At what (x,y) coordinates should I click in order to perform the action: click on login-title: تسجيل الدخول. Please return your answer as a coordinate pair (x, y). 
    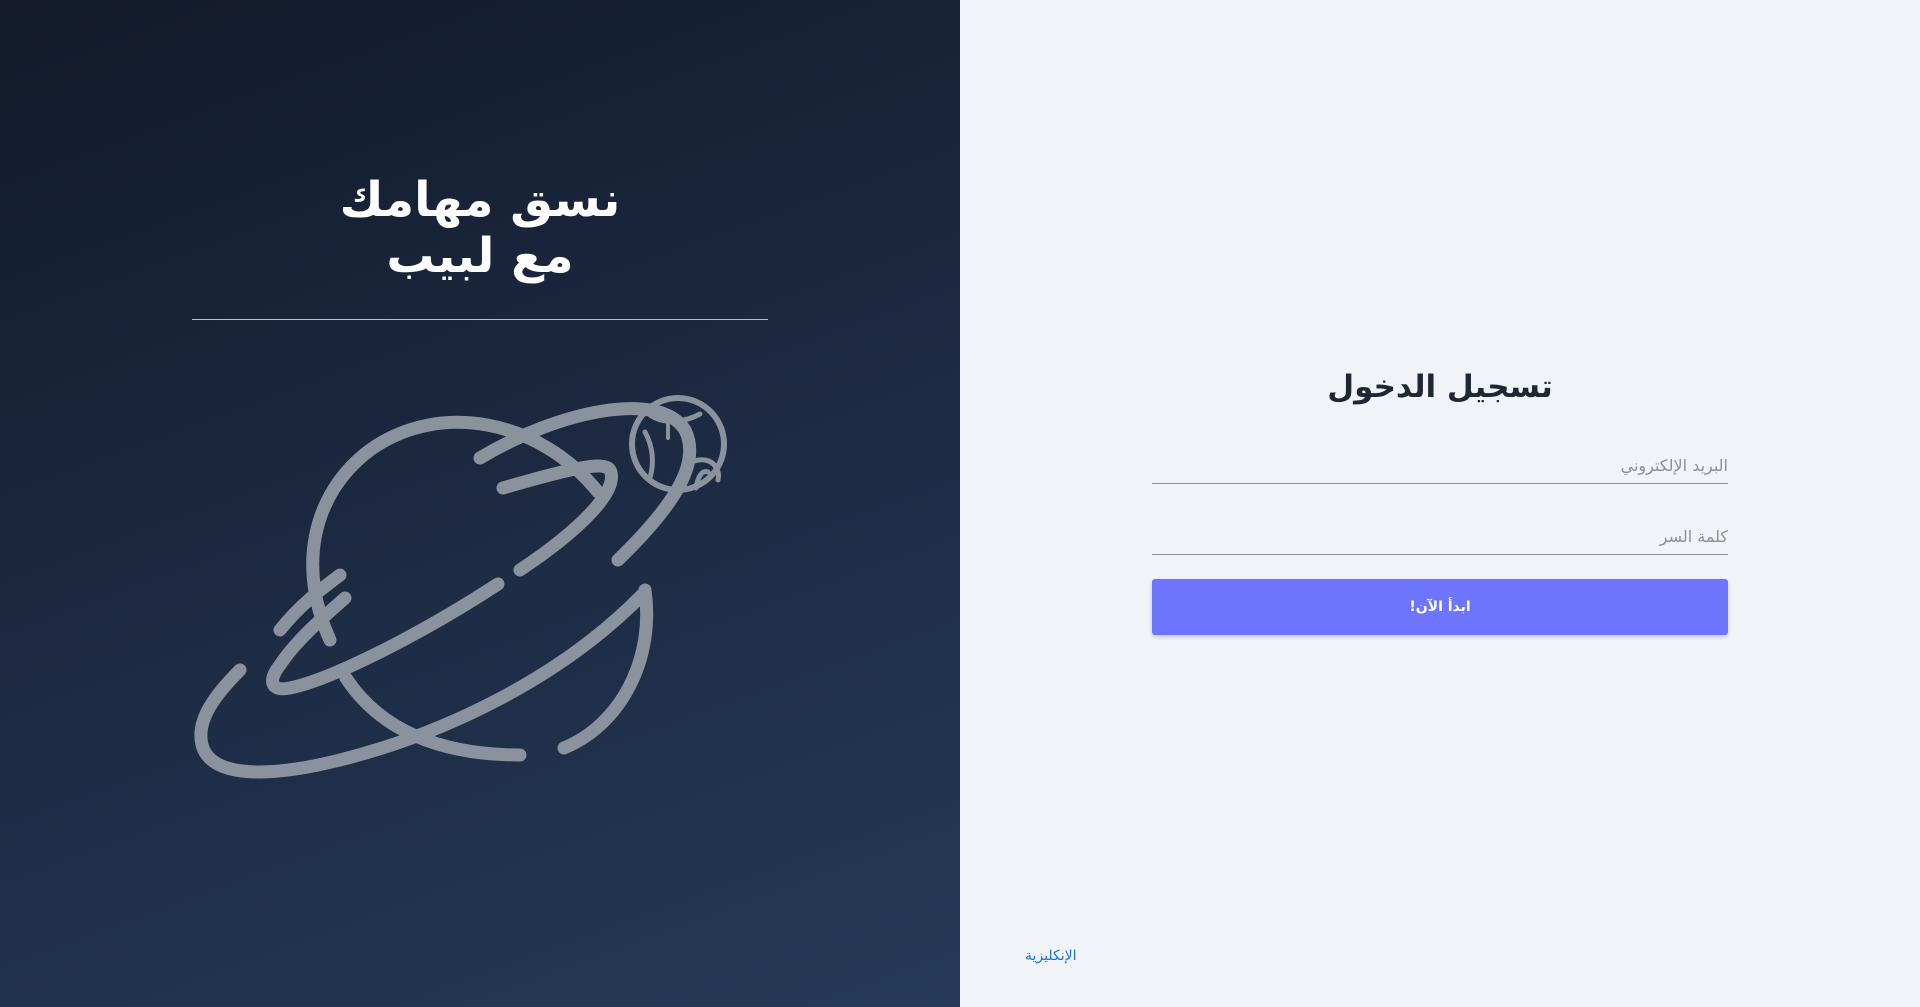
    Looking at the image, I should click on (1440, 387).